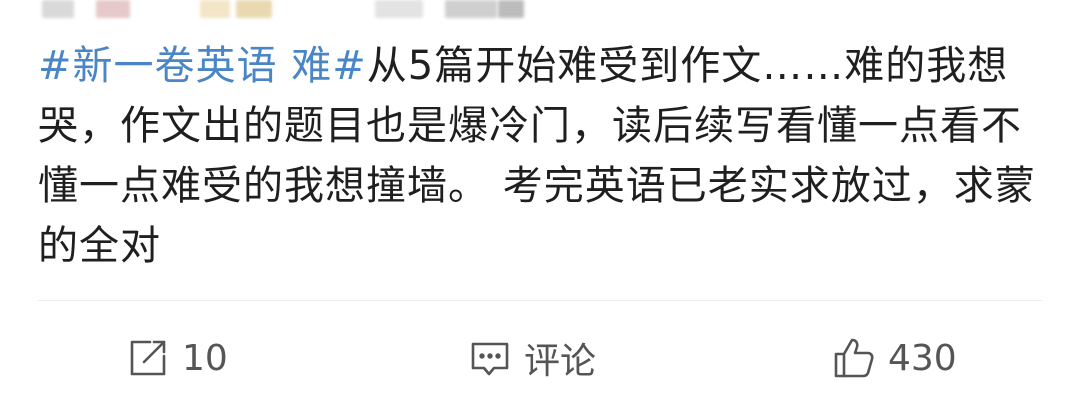  Describe the element at coordinates (922, 358) in the screenshot. I see `like-count: 430` at that location.